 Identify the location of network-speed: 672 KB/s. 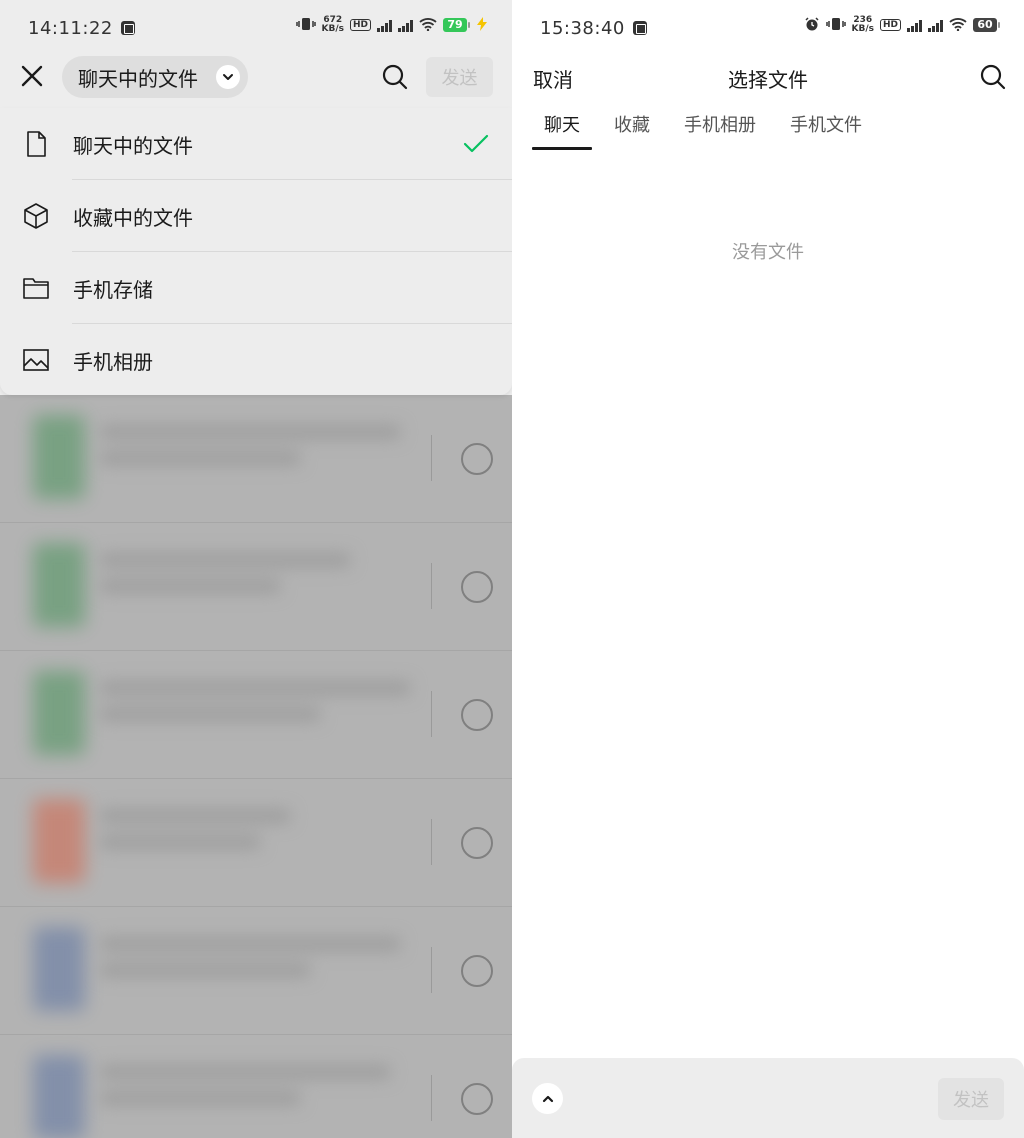
(333, 25).